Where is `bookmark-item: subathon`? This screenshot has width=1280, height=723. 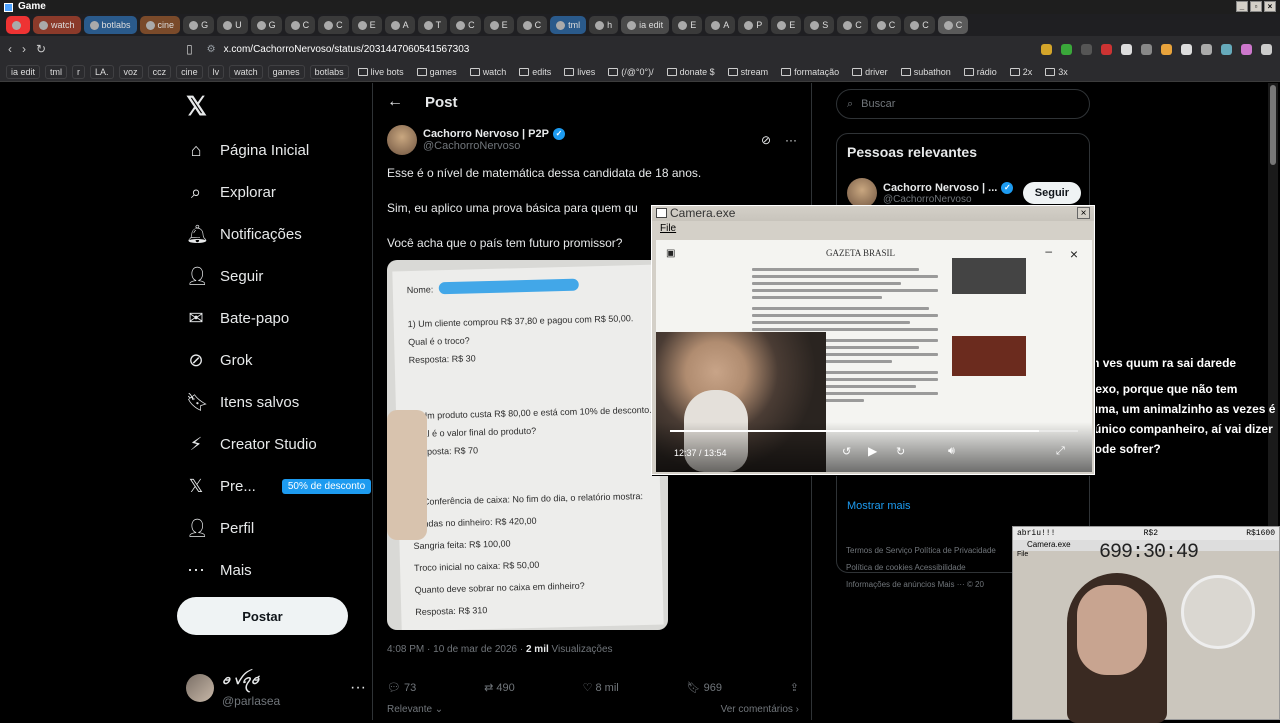
bookmark-item: subathon is located at coordinates (926, 72).